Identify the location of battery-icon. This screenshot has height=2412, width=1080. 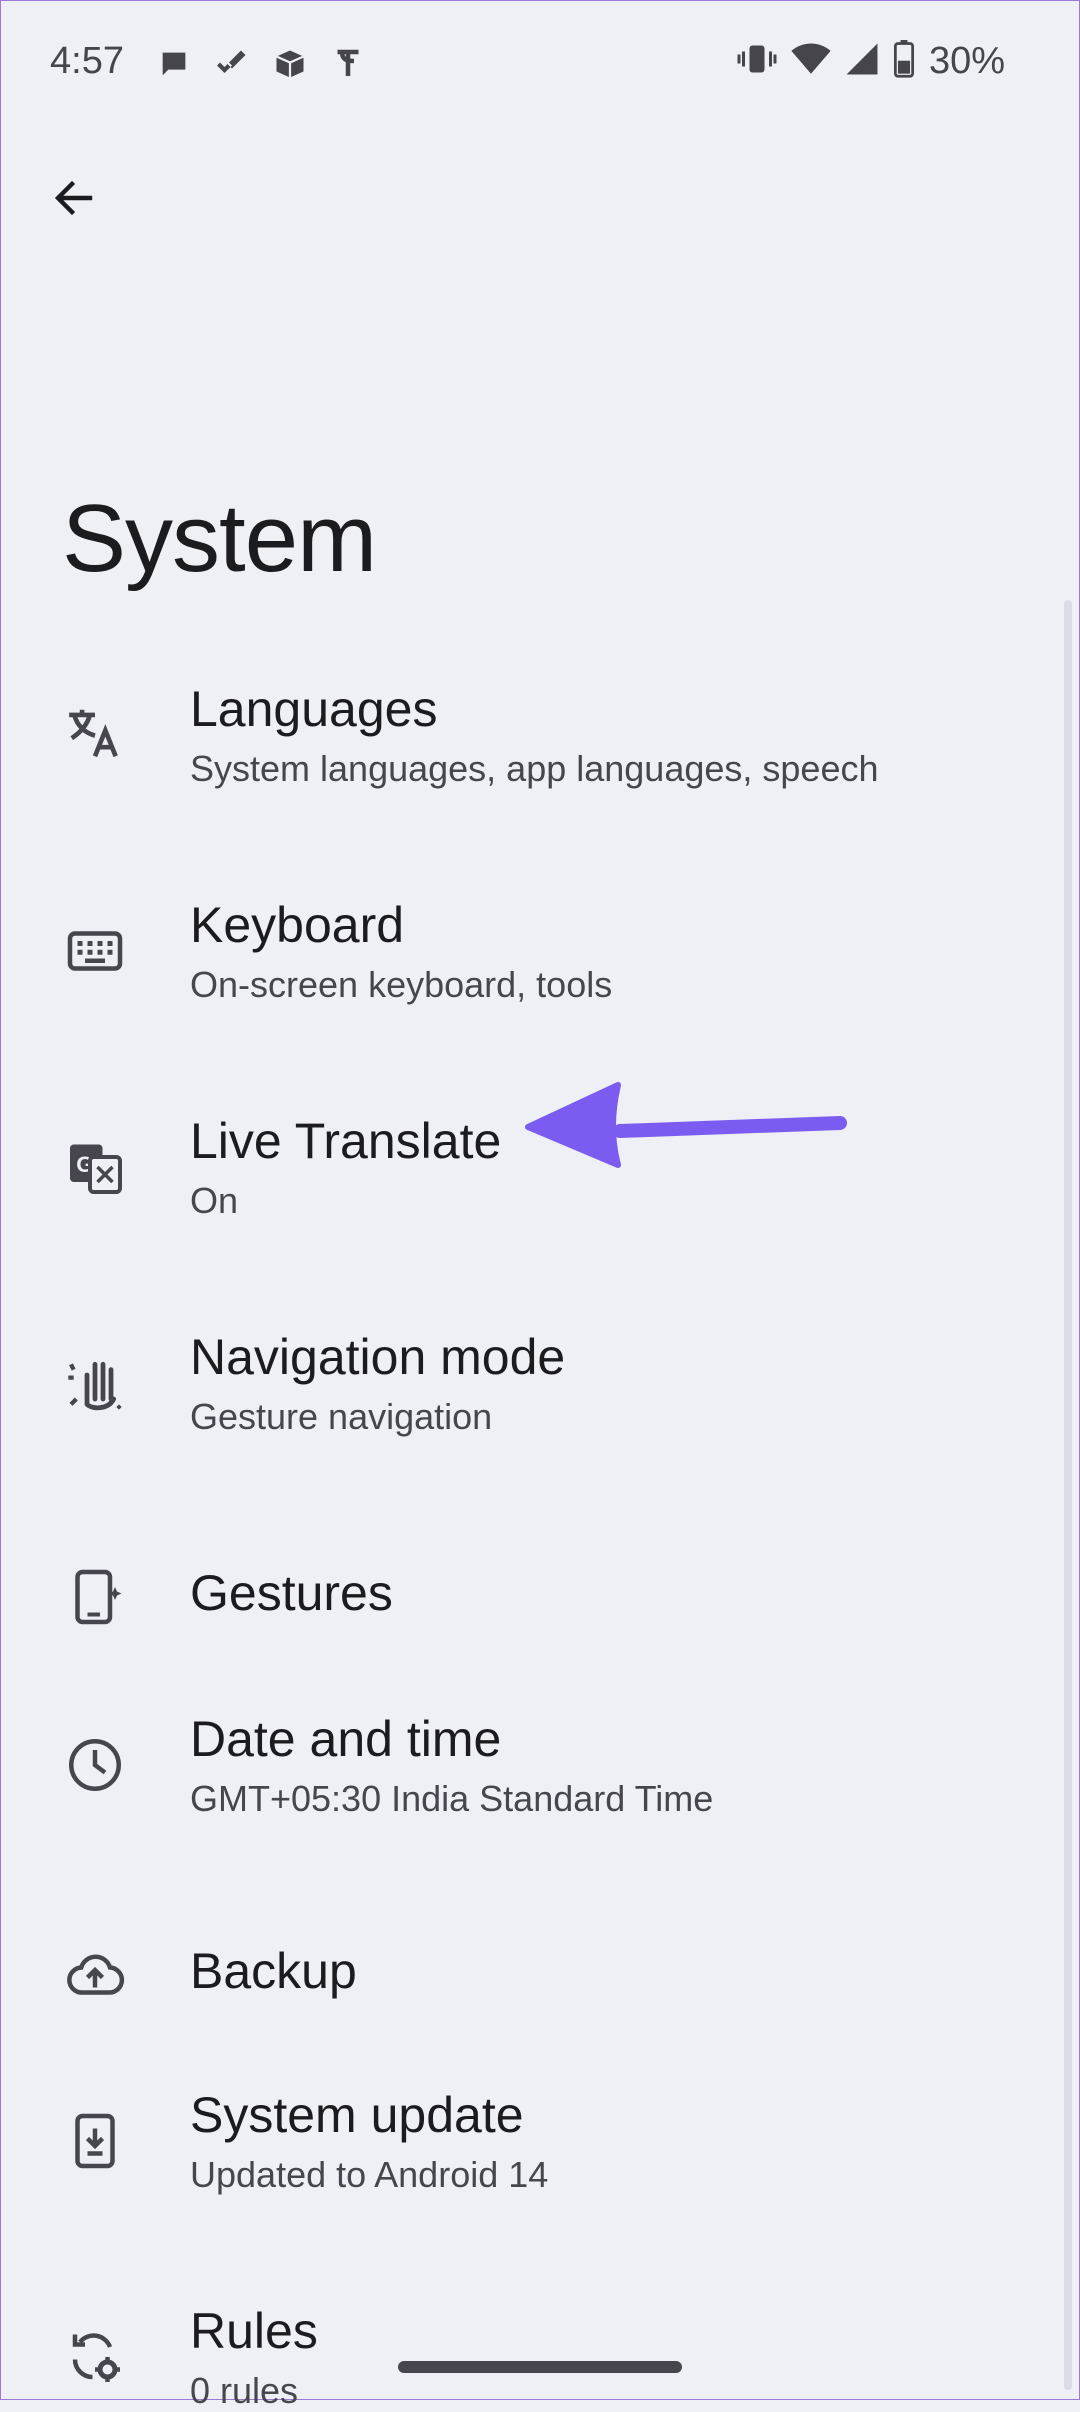
(904, 61).